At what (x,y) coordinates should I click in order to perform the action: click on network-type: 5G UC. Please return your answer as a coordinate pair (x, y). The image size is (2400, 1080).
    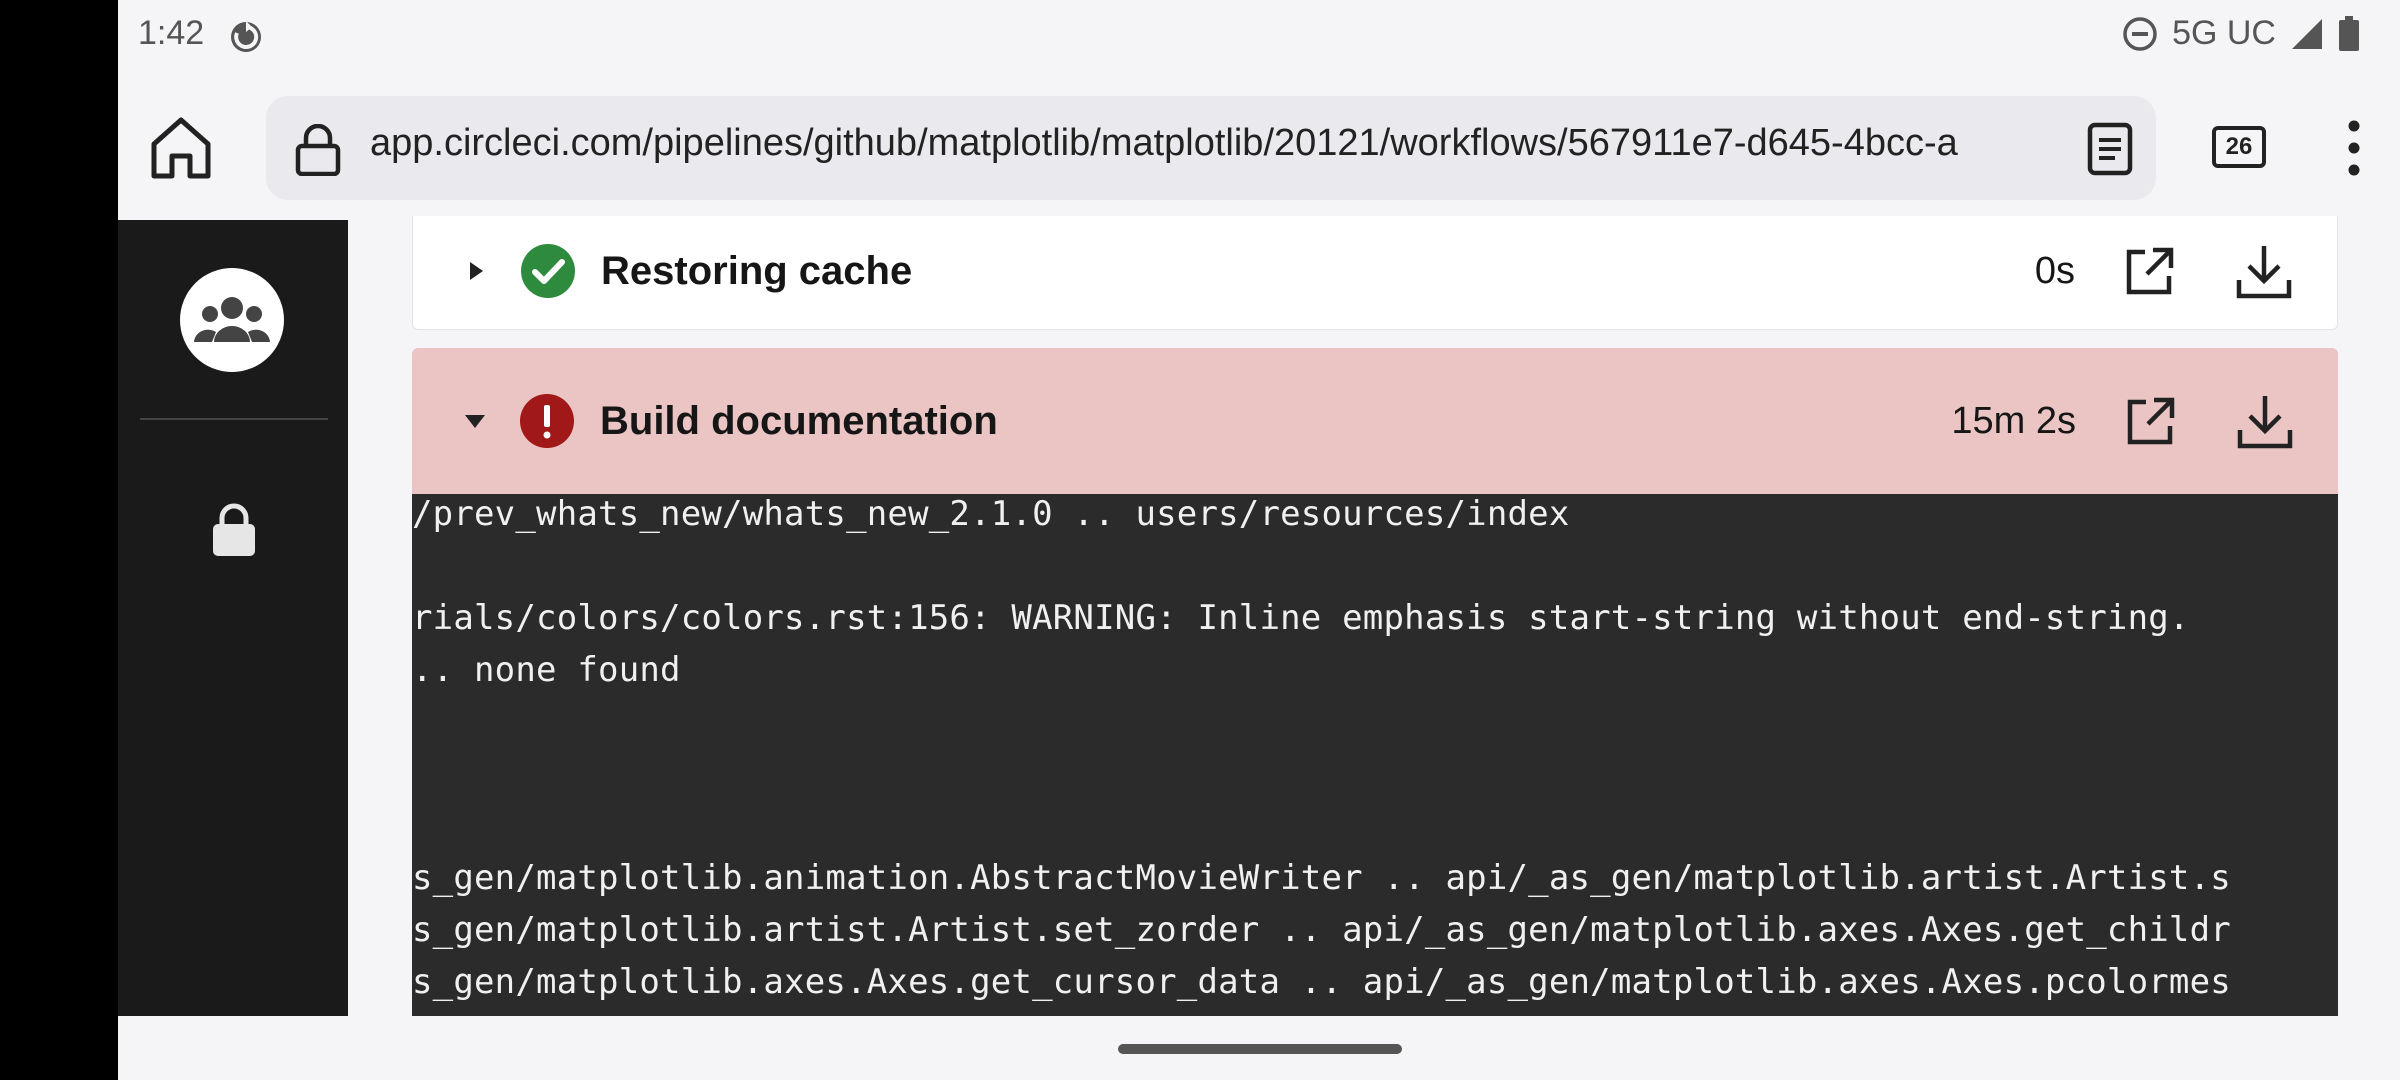
    Looking at the image, I should click on (2224, 33).